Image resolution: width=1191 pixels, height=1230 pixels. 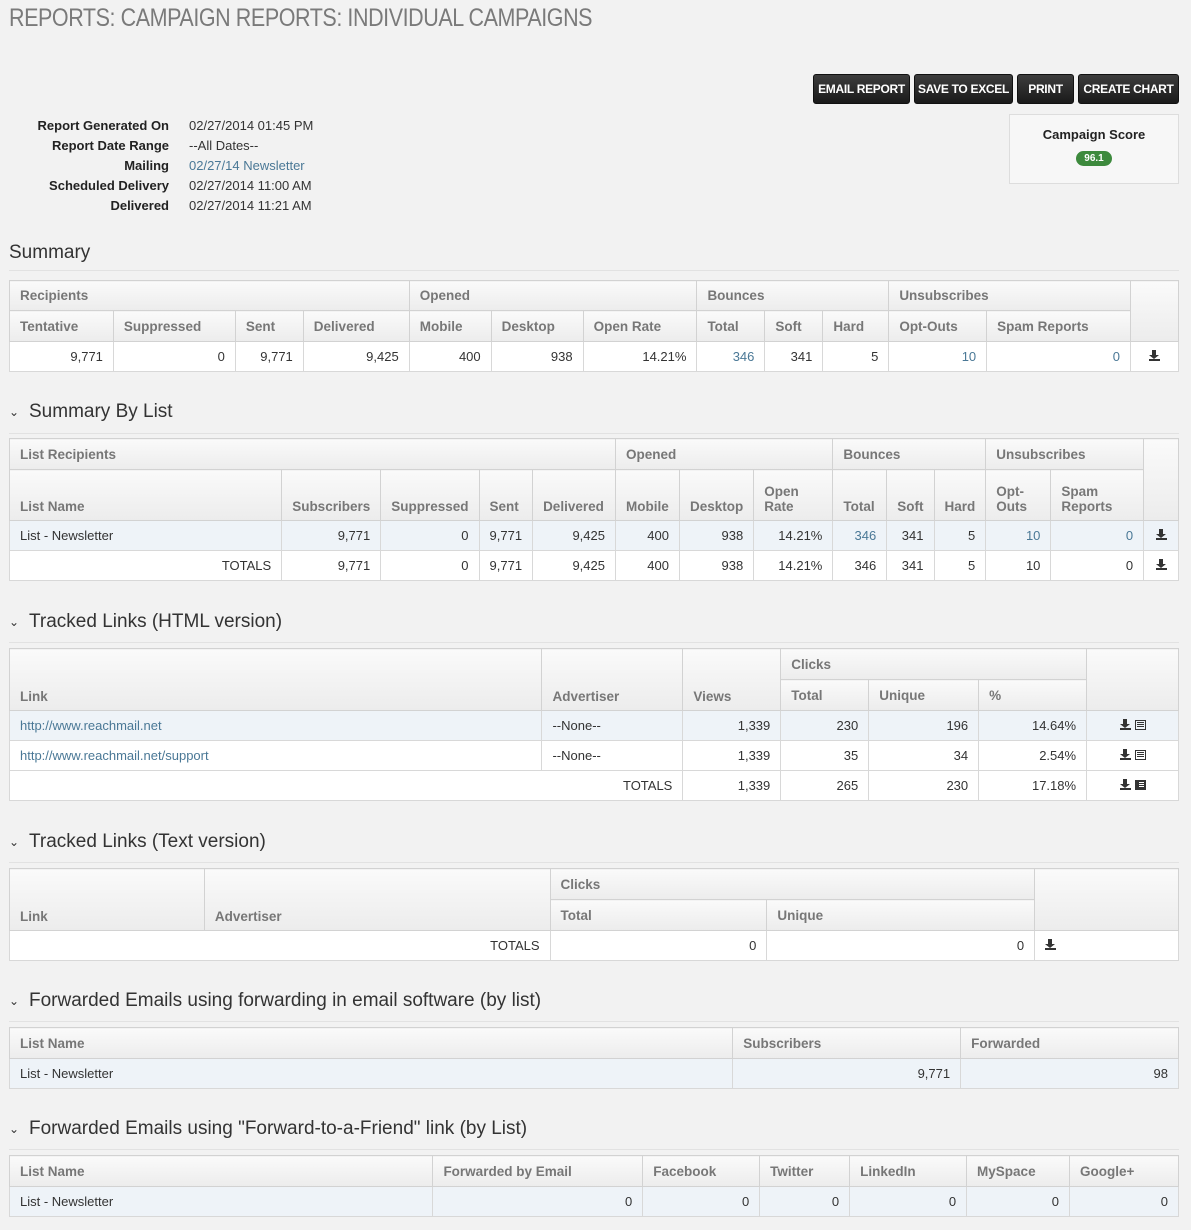 What do you see at coordinates (331, 495) in the screenshot?
I see `col-header: Subscribers` at bounding box center [331, 495].